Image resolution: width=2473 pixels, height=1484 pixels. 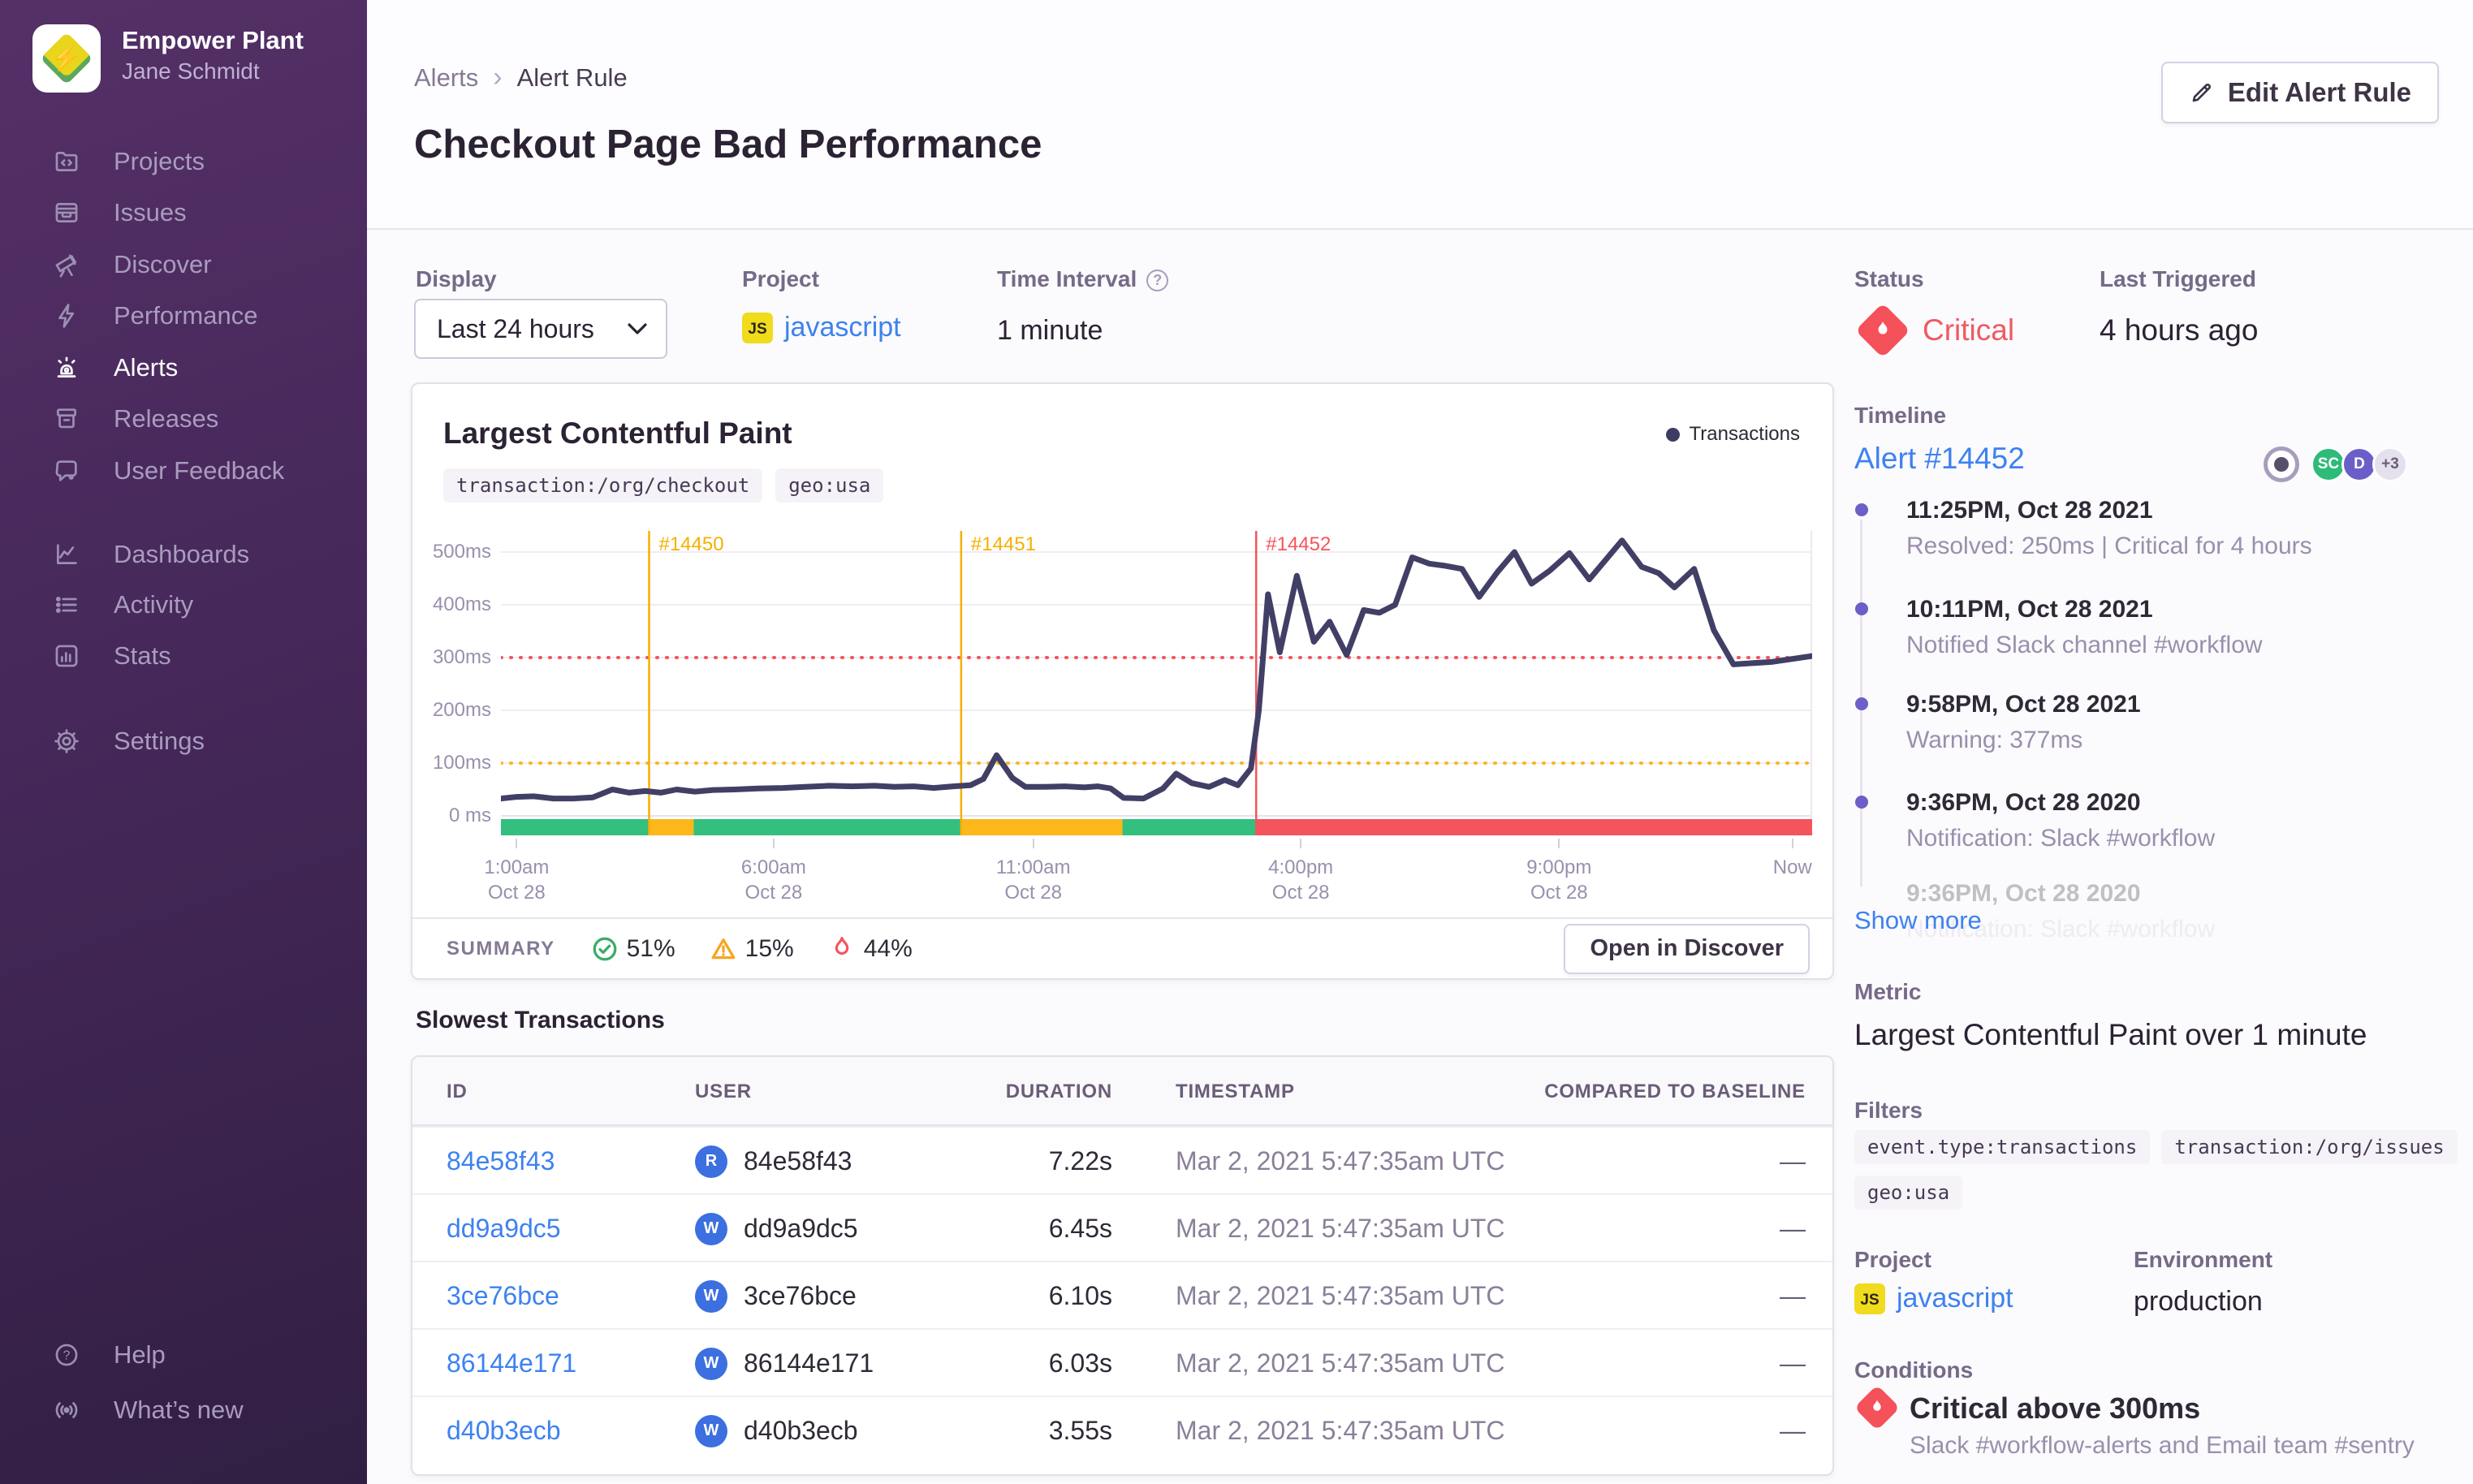 I want to click on user-name: dd9a9dc5, so click(x=801, y=1228).